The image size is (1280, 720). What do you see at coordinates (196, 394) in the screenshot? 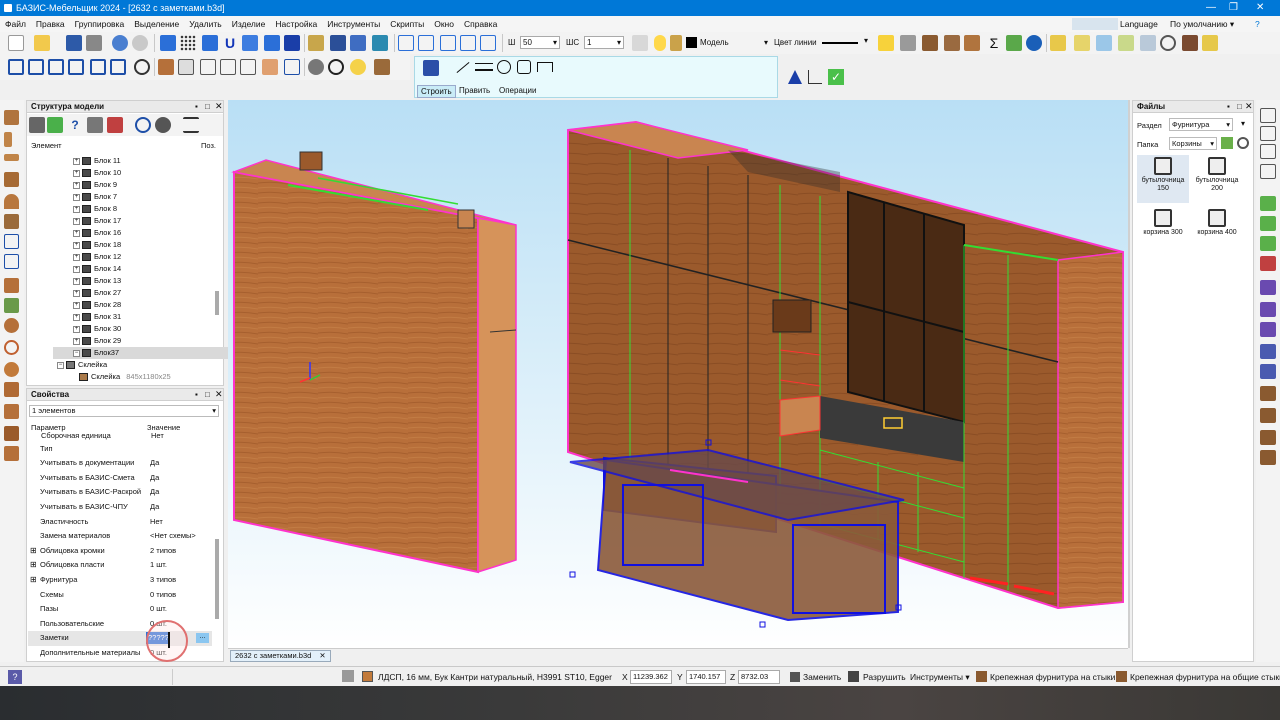
I see `props-pin-icon: ▪` at bounding box center [196, 394].